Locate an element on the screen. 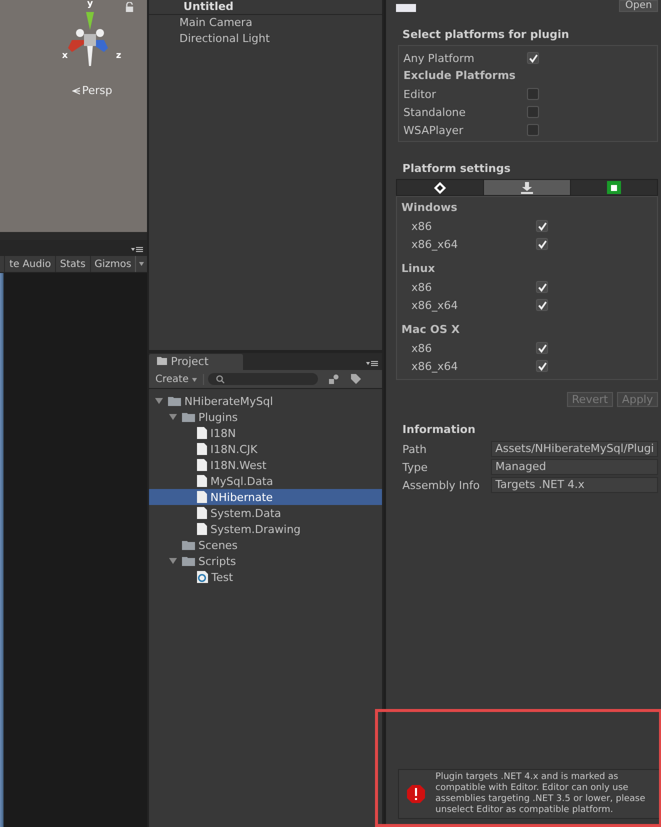  field-label: Assembly Info is located at coordinates (441, 485).